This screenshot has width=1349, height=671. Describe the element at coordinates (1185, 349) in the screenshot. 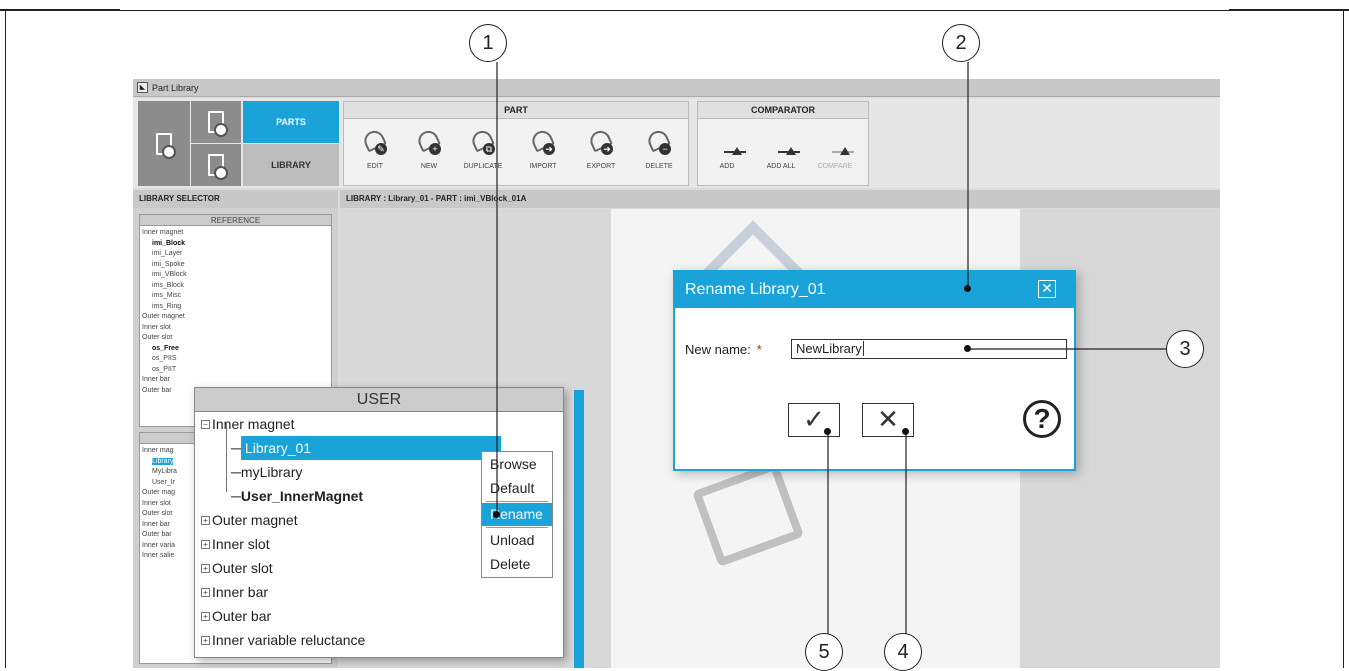

I see `callout-3: 3` at that location.